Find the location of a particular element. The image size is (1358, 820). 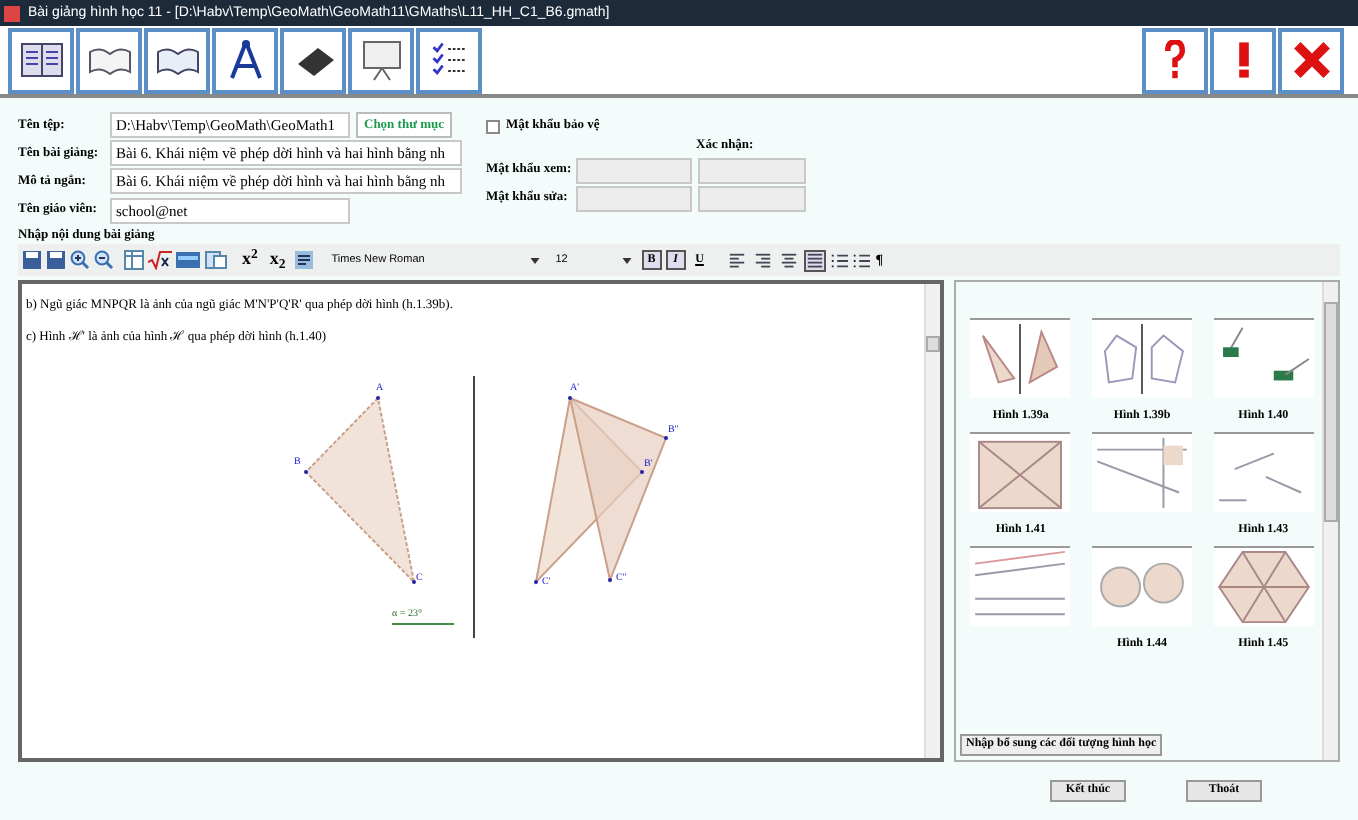

book-icon is located at coordinates (41, 60).